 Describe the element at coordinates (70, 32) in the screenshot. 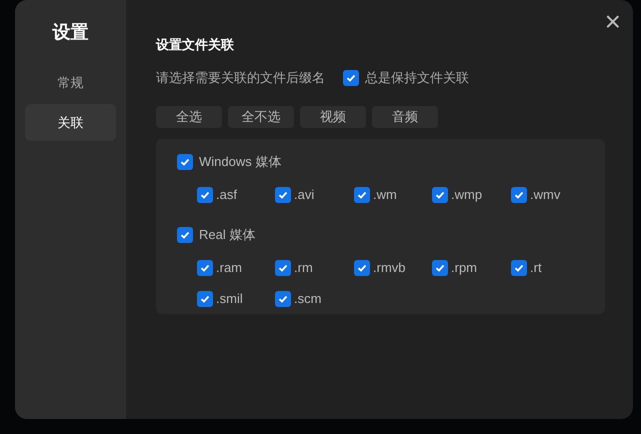

I see `sidebar-title: 设置` at that location.